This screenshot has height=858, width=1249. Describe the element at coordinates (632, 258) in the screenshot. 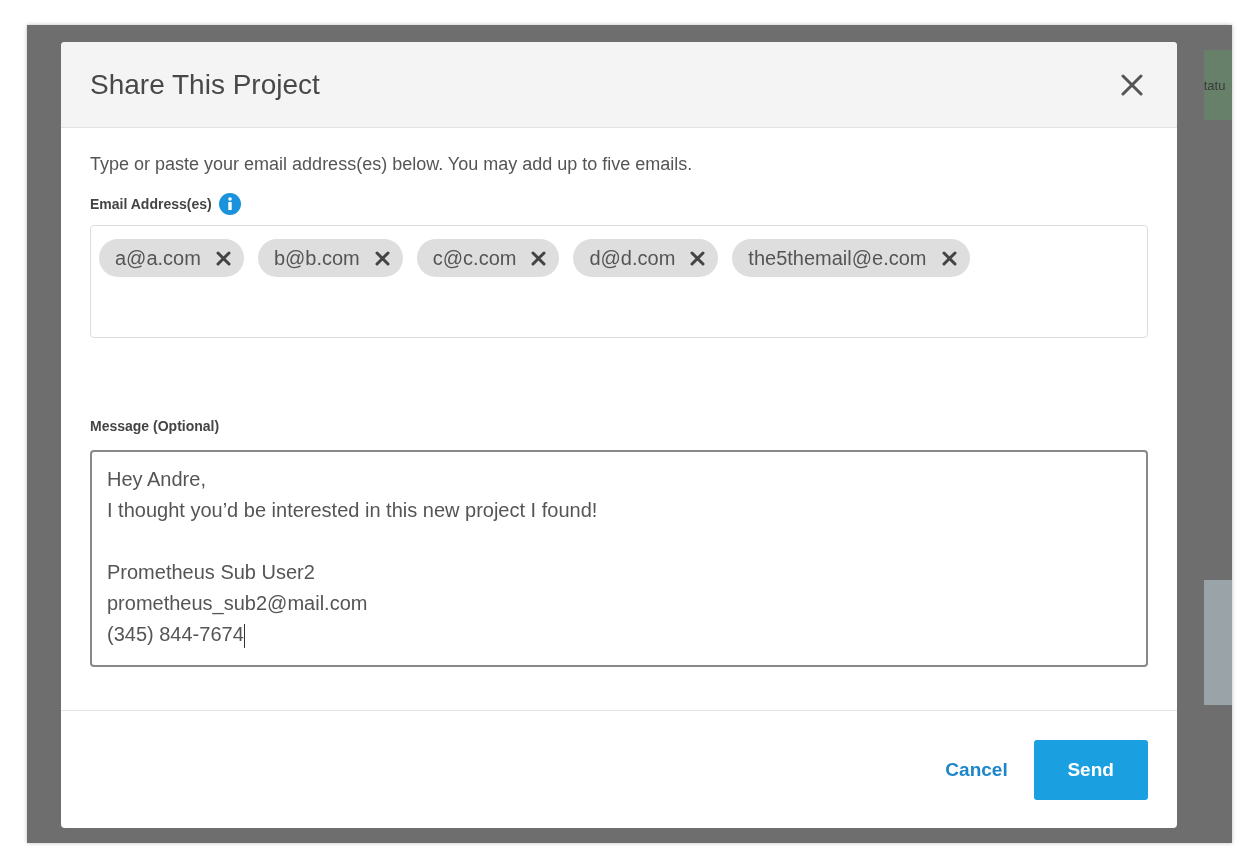

I see `email-address: d@d.com` at that location.